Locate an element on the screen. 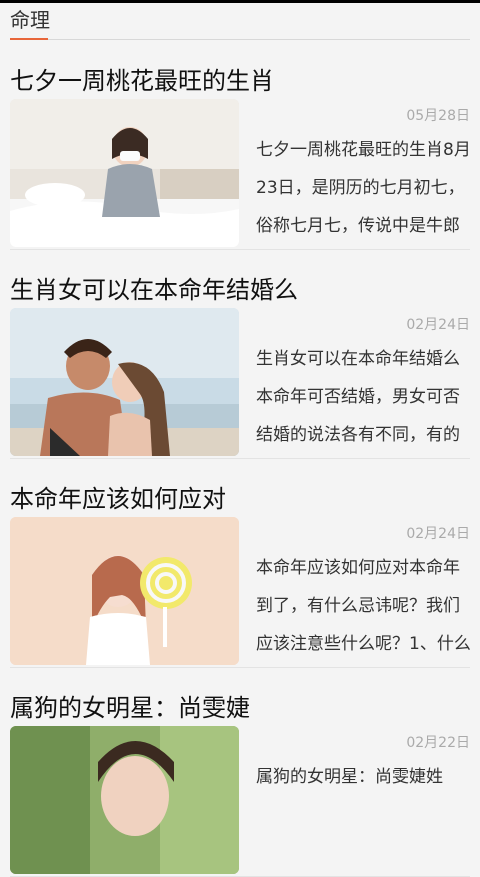 Image resolution: width=480 pixels, height=877 pixels. article-title: 本命年应该如何应对 is located at coordinates (118, 496).